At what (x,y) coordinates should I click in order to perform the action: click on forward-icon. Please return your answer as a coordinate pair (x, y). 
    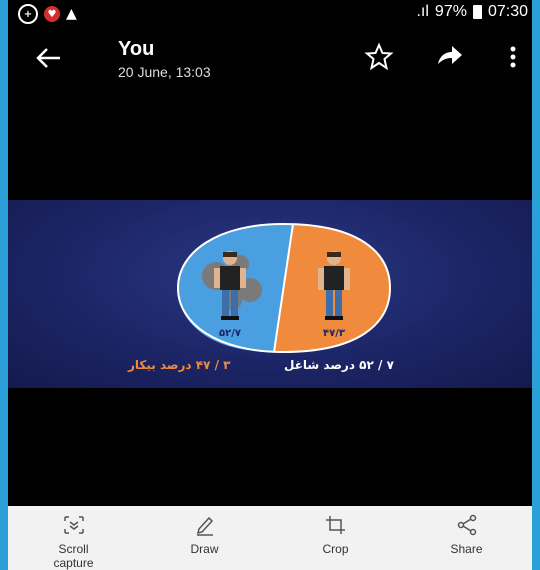
    Looking at the image, I should click on (449, 57).